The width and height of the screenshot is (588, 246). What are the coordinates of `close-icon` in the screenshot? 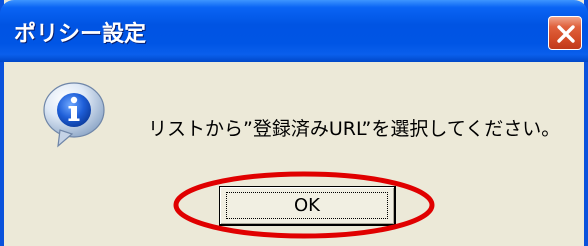 It's located at (566, 34).